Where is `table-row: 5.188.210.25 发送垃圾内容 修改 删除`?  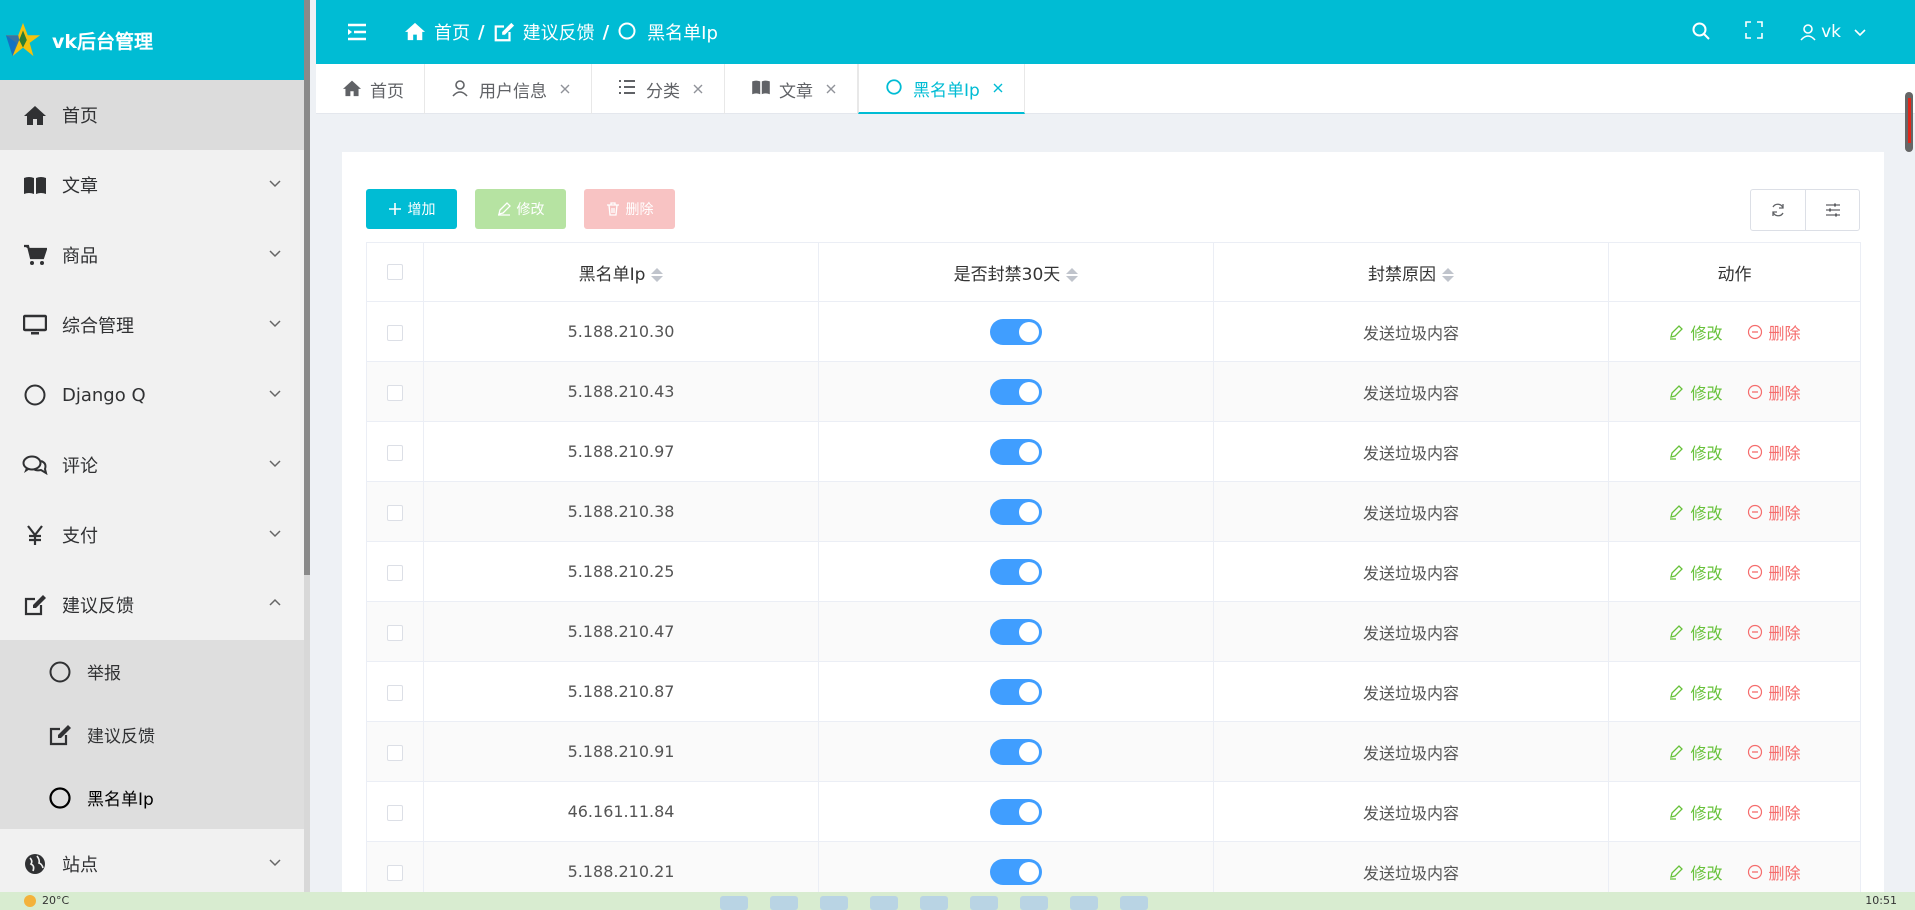
table-row: 5.188.210.25 发送垃圾内容 修改 删除 is located at coordinates (1113, 571).